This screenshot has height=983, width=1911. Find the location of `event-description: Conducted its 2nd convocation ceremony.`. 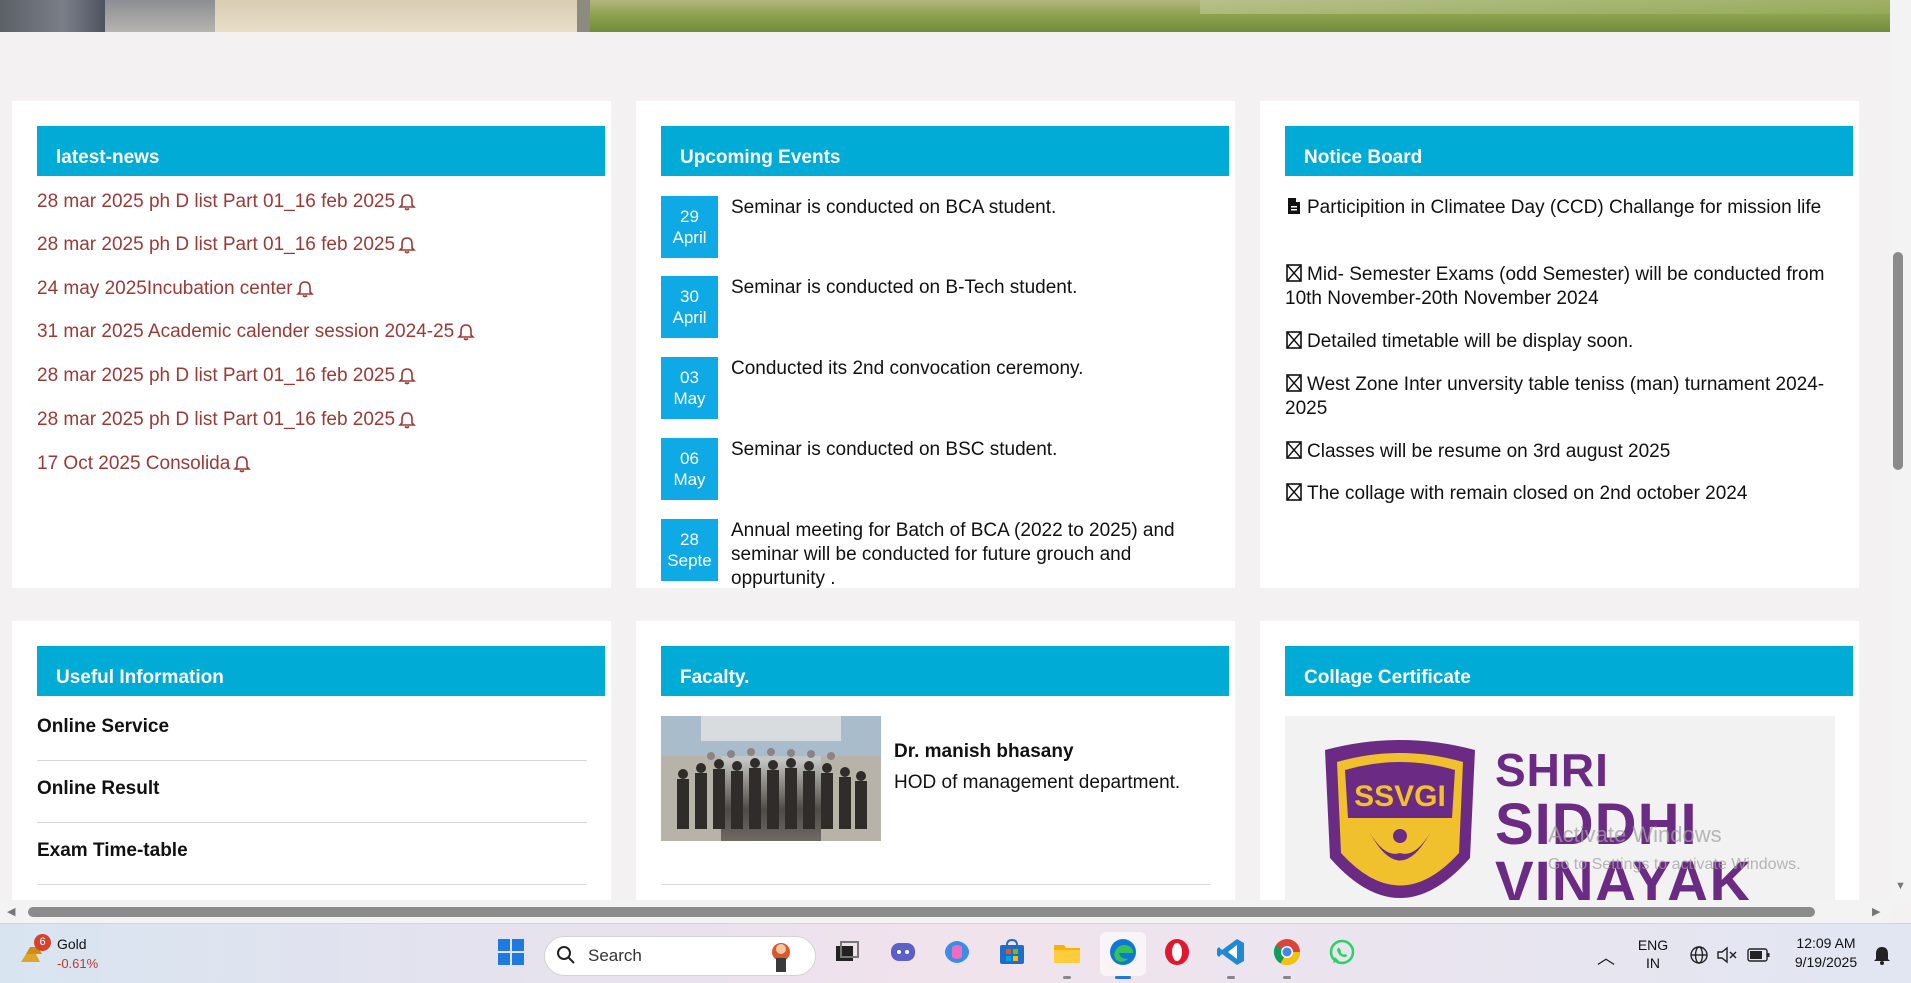

event-description: Conducted its 2nd convocation ceremony. is located at coordinates (907, 368).